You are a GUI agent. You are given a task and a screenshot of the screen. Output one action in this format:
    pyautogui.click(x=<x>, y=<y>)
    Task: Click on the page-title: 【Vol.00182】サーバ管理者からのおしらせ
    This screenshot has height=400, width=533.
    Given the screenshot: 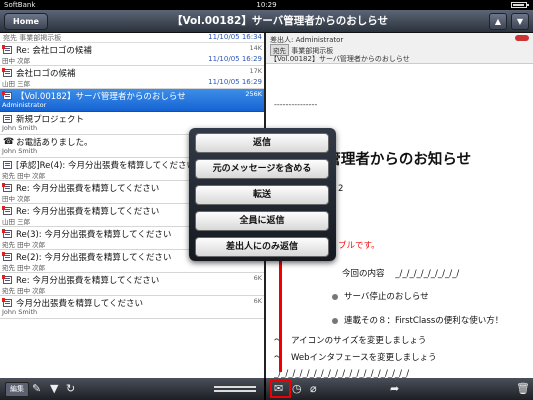 What is the action you would take?
    pyautogui.click(x=280, y=21)
    